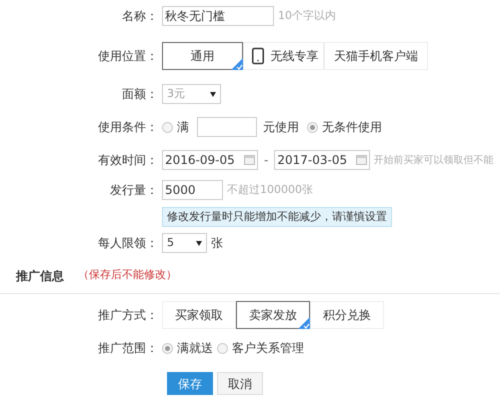 The height and width of the screenshot is (414, 500). What do you see at coordinates (240, 383) in the screenshot?
I see `cancel-button: 取消` at bounding box center [240, 383].